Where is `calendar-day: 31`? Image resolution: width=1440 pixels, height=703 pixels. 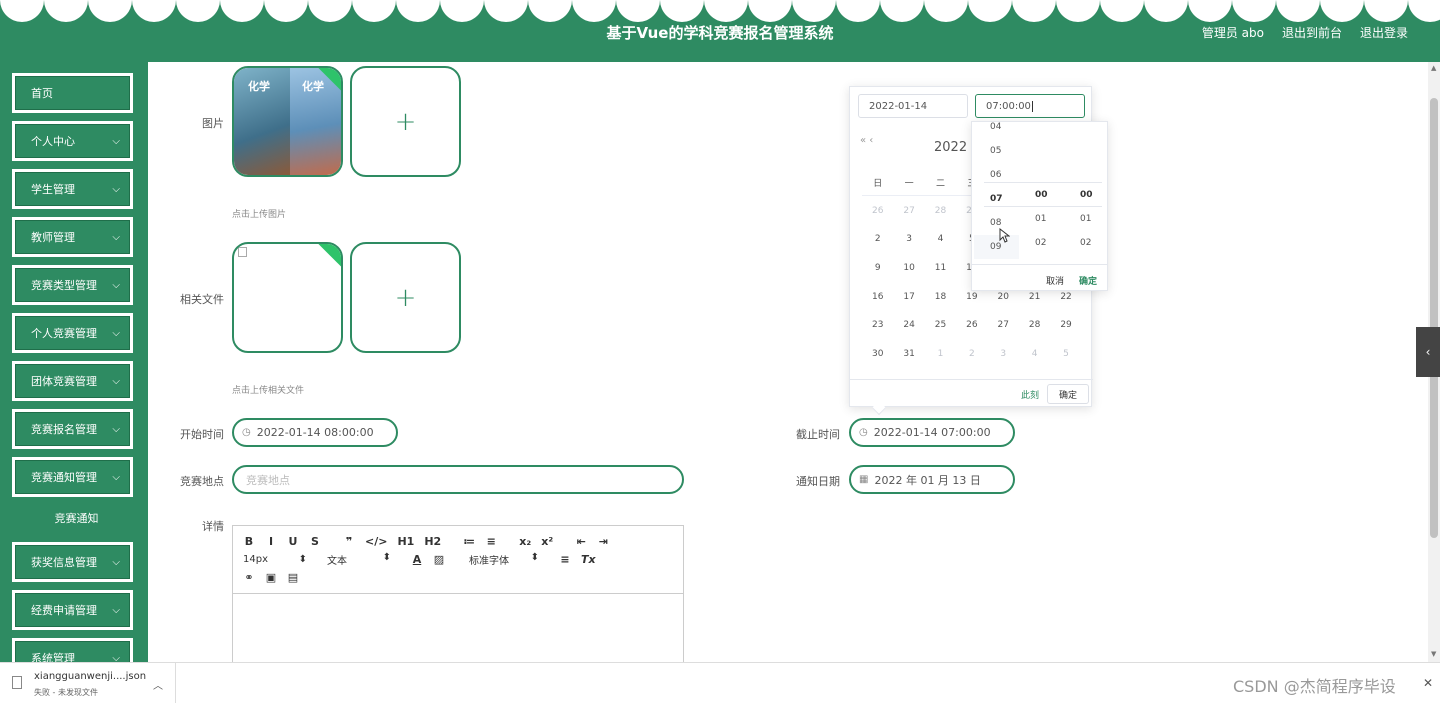
calendar-day: 31 is located at coordinates (908, 354).